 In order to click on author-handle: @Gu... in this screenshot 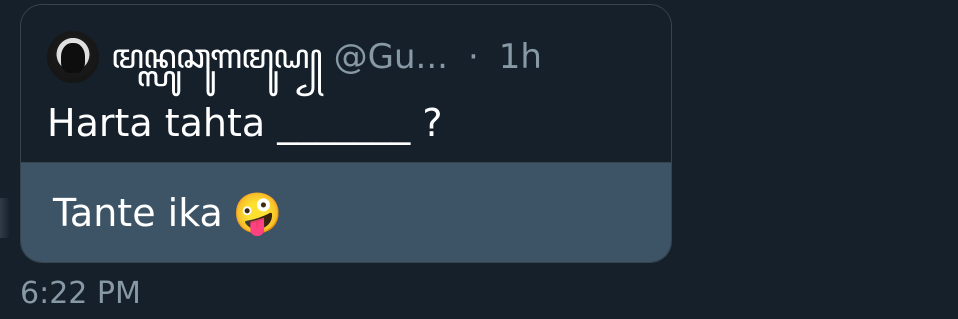, I will do `click(390, 57)`.